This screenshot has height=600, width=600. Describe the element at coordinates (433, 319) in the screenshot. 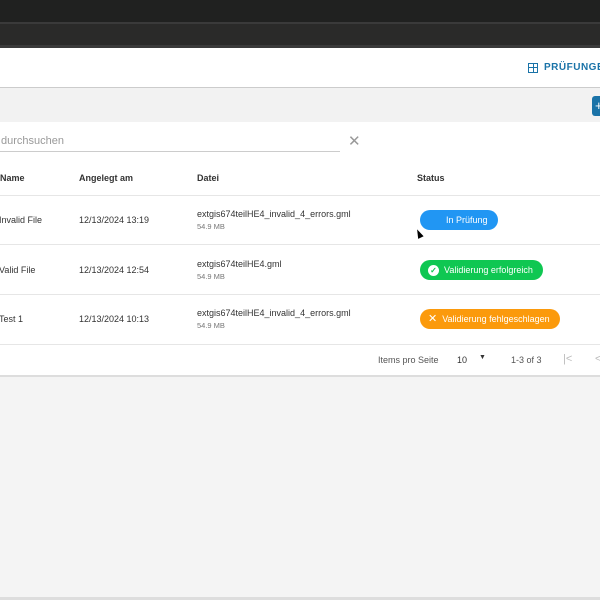

I see `close-icon: ✕` at that location.